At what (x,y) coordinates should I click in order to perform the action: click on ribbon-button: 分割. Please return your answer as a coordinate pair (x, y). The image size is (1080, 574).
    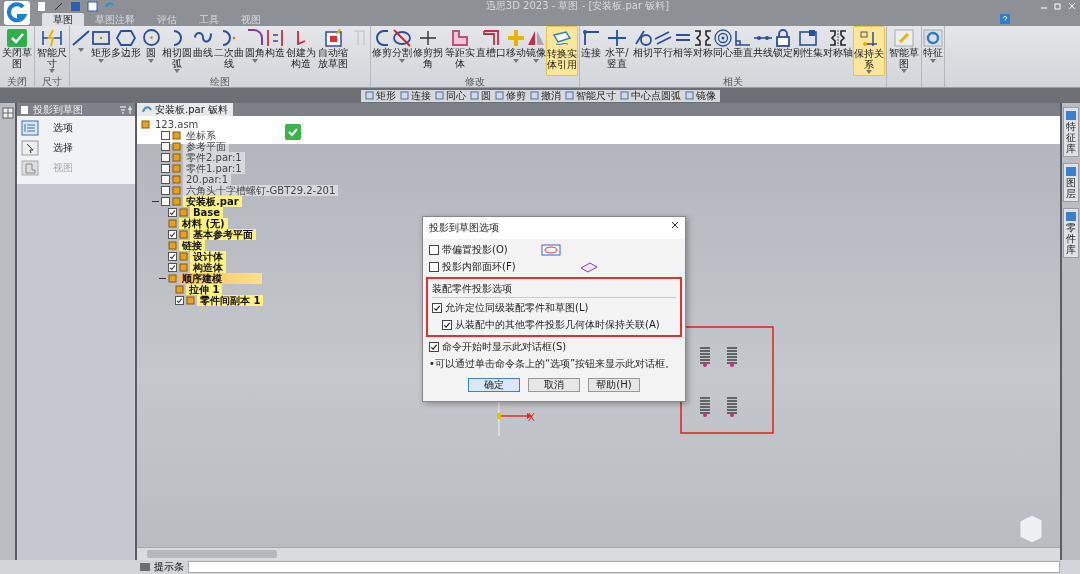
    Looking at the image, I should click on (402, 51).